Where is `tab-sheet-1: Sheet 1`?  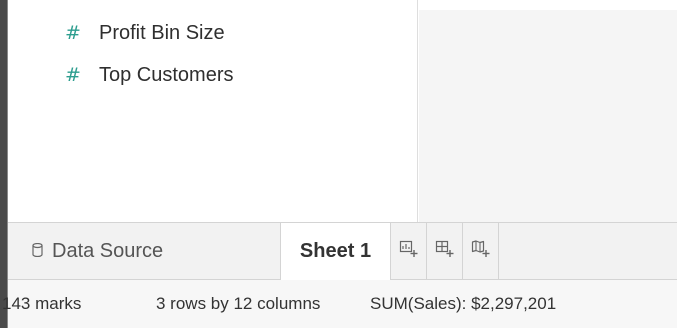
tab-sheet-1: Sheet 1 is located at coordinates (336, 251).